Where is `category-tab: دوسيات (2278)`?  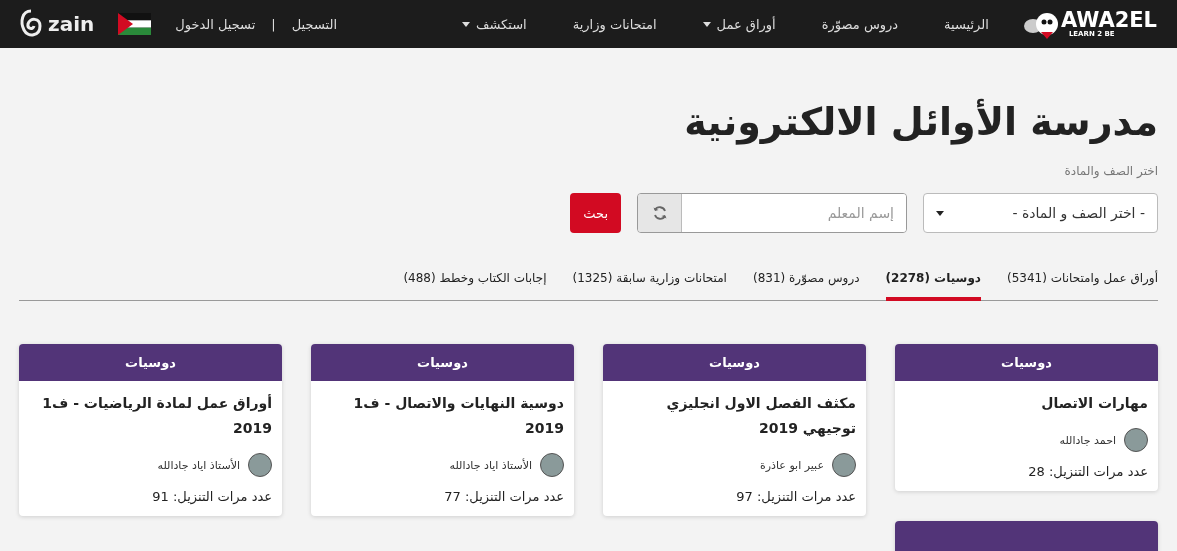
category-tab: دوسيات (2278) is located at coordinates (933, 286).